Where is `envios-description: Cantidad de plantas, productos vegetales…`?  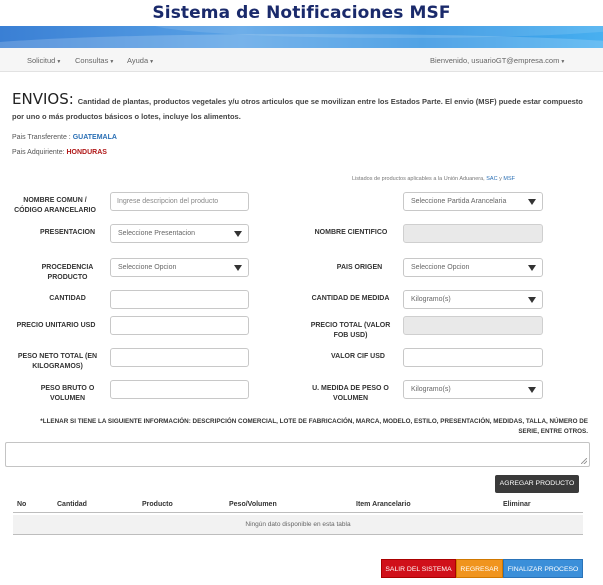
envios-description: Cantidad de plantas, productos vegetales… is located at coordinates (297, 109).